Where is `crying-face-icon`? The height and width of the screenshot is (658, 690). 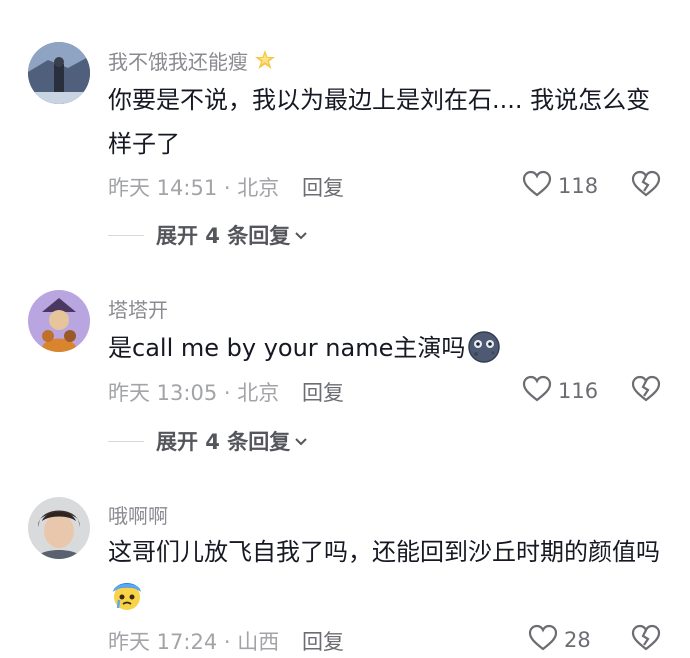 crying-face-icon is located at coordinates (127, 602).